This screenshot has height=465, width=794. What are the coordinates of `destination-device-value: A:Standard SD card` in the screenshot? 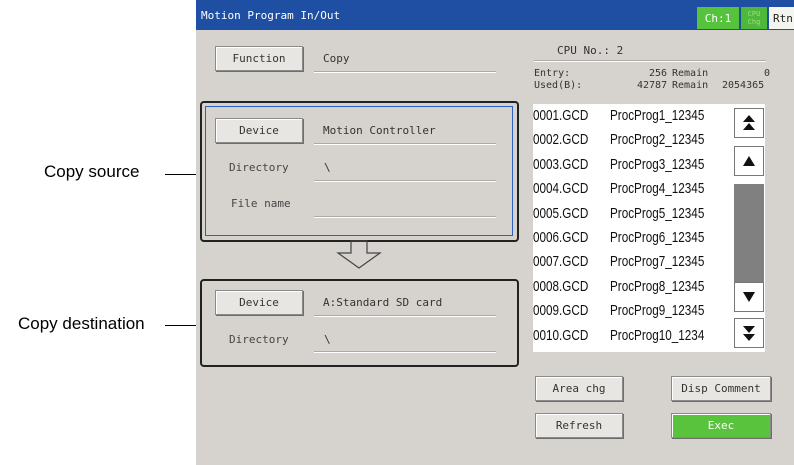 It's located at (383, 302).